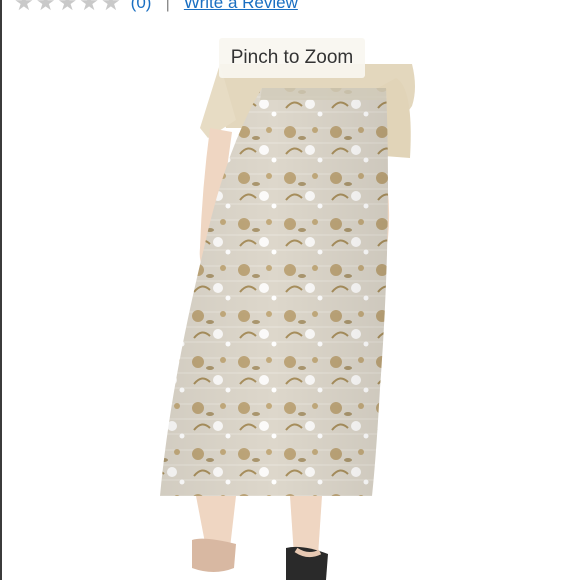  I want to click on pinch-to-zoom-hint: Pinch to Zoom, so click(292, 58).